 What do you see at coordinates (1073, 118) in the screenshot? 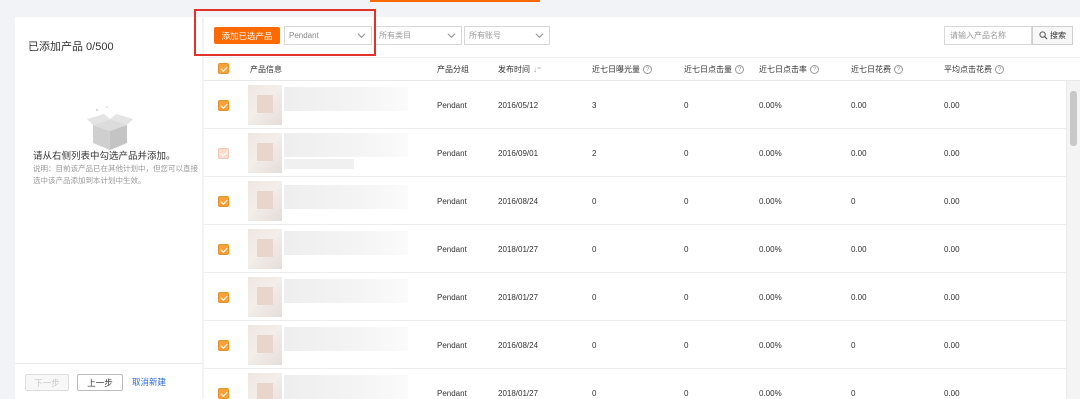
I see `scrollbar-thumb` at bounding box center [1073, 118].